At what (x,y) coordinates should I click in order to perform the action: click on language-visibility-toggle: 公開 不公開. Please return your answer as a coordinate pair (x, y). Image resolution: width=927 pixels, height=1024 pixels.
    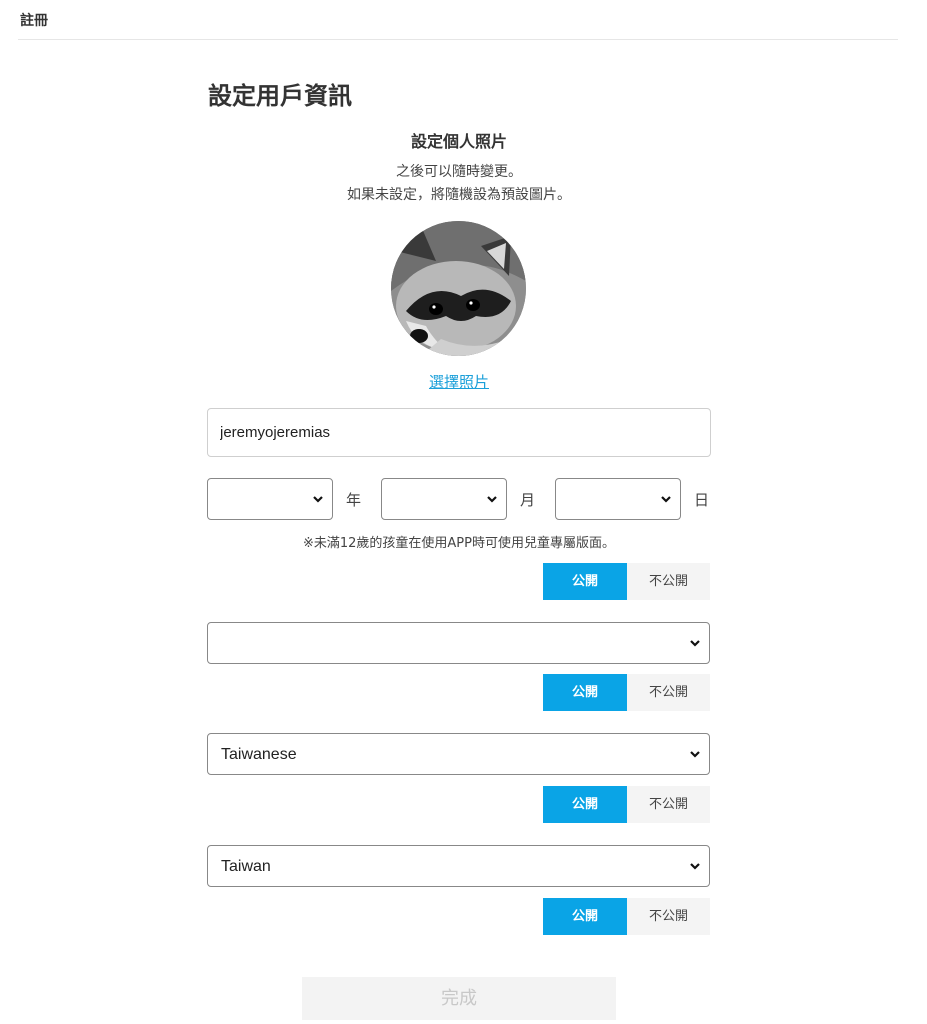
    Looking at the image, I should click on (626, 804).